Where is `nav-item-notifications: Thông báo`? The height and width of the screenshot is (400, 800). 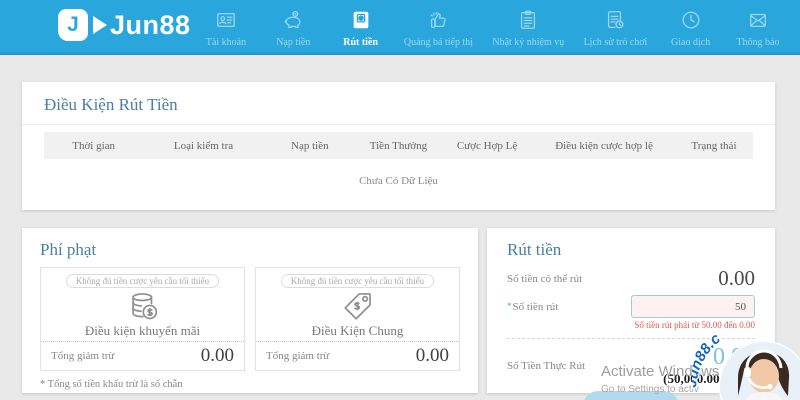
nav-item-notifications: Thông báo is located at coordinates (758, 28).